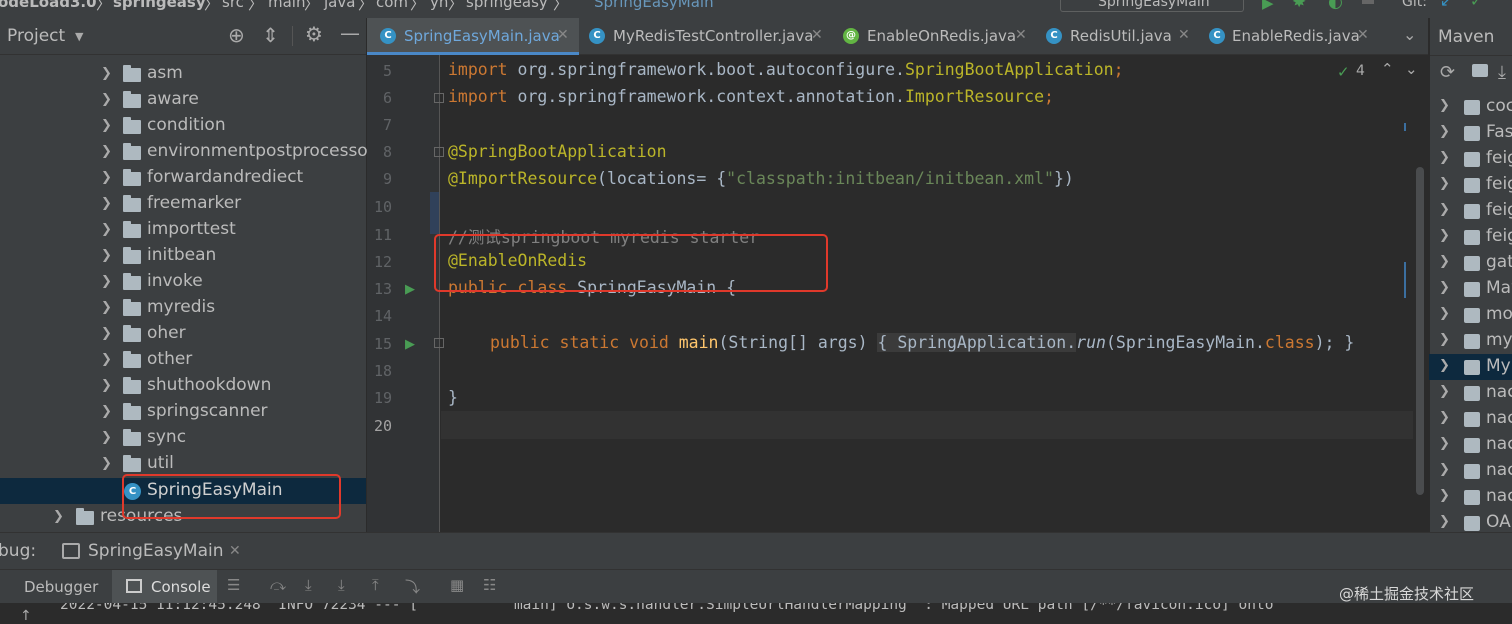 Image resolution: width=1512 pixels, height=624 pixels. What do you see at coordinates (183, 230) in the screenshot?
I see `tree-item-importtest: ❯ importtest` at bounding box center [183, 230].